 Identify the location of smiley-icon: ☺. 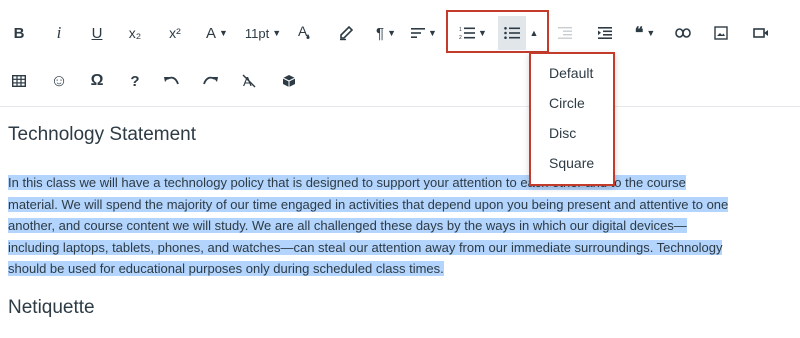
(59, 80).